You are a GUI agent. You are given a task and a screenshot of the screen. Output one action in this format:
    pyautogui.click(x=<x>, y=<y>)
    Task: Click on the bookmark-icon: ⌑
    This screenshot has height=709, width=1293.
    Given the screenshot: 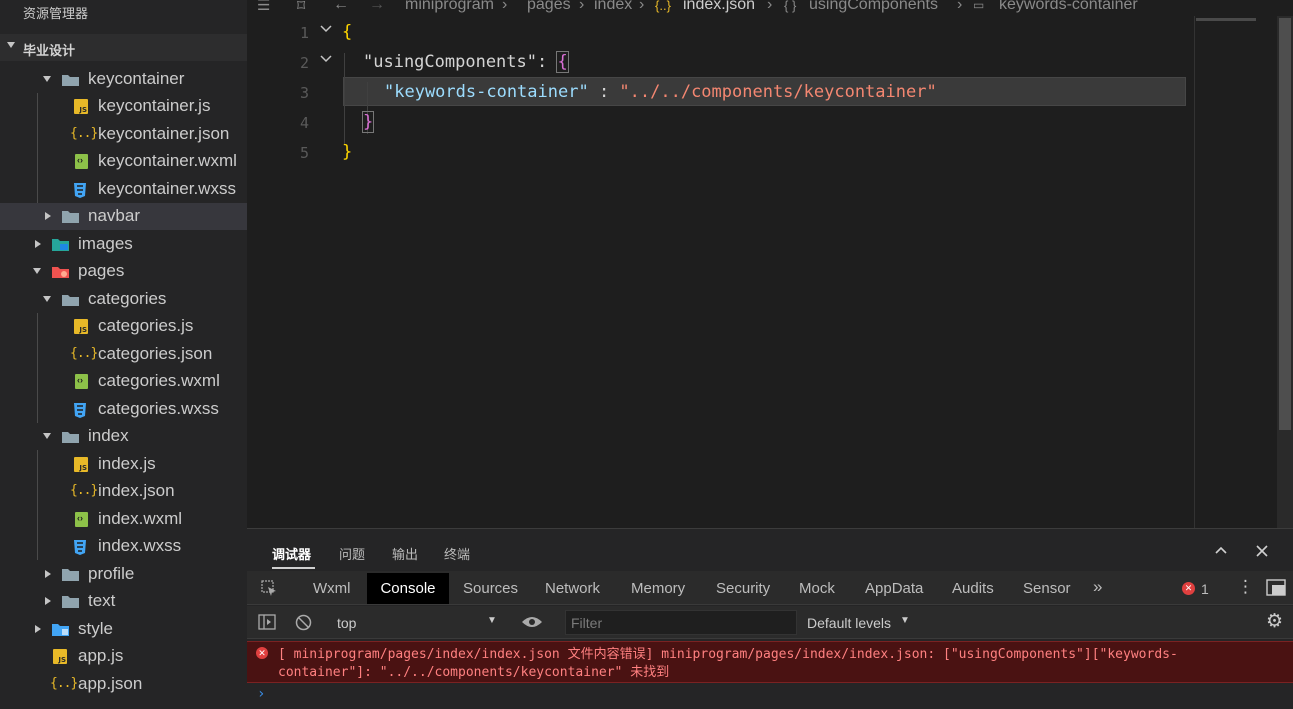 What is the action you would take?
    pyautogui.click(x=301, y=8)
    